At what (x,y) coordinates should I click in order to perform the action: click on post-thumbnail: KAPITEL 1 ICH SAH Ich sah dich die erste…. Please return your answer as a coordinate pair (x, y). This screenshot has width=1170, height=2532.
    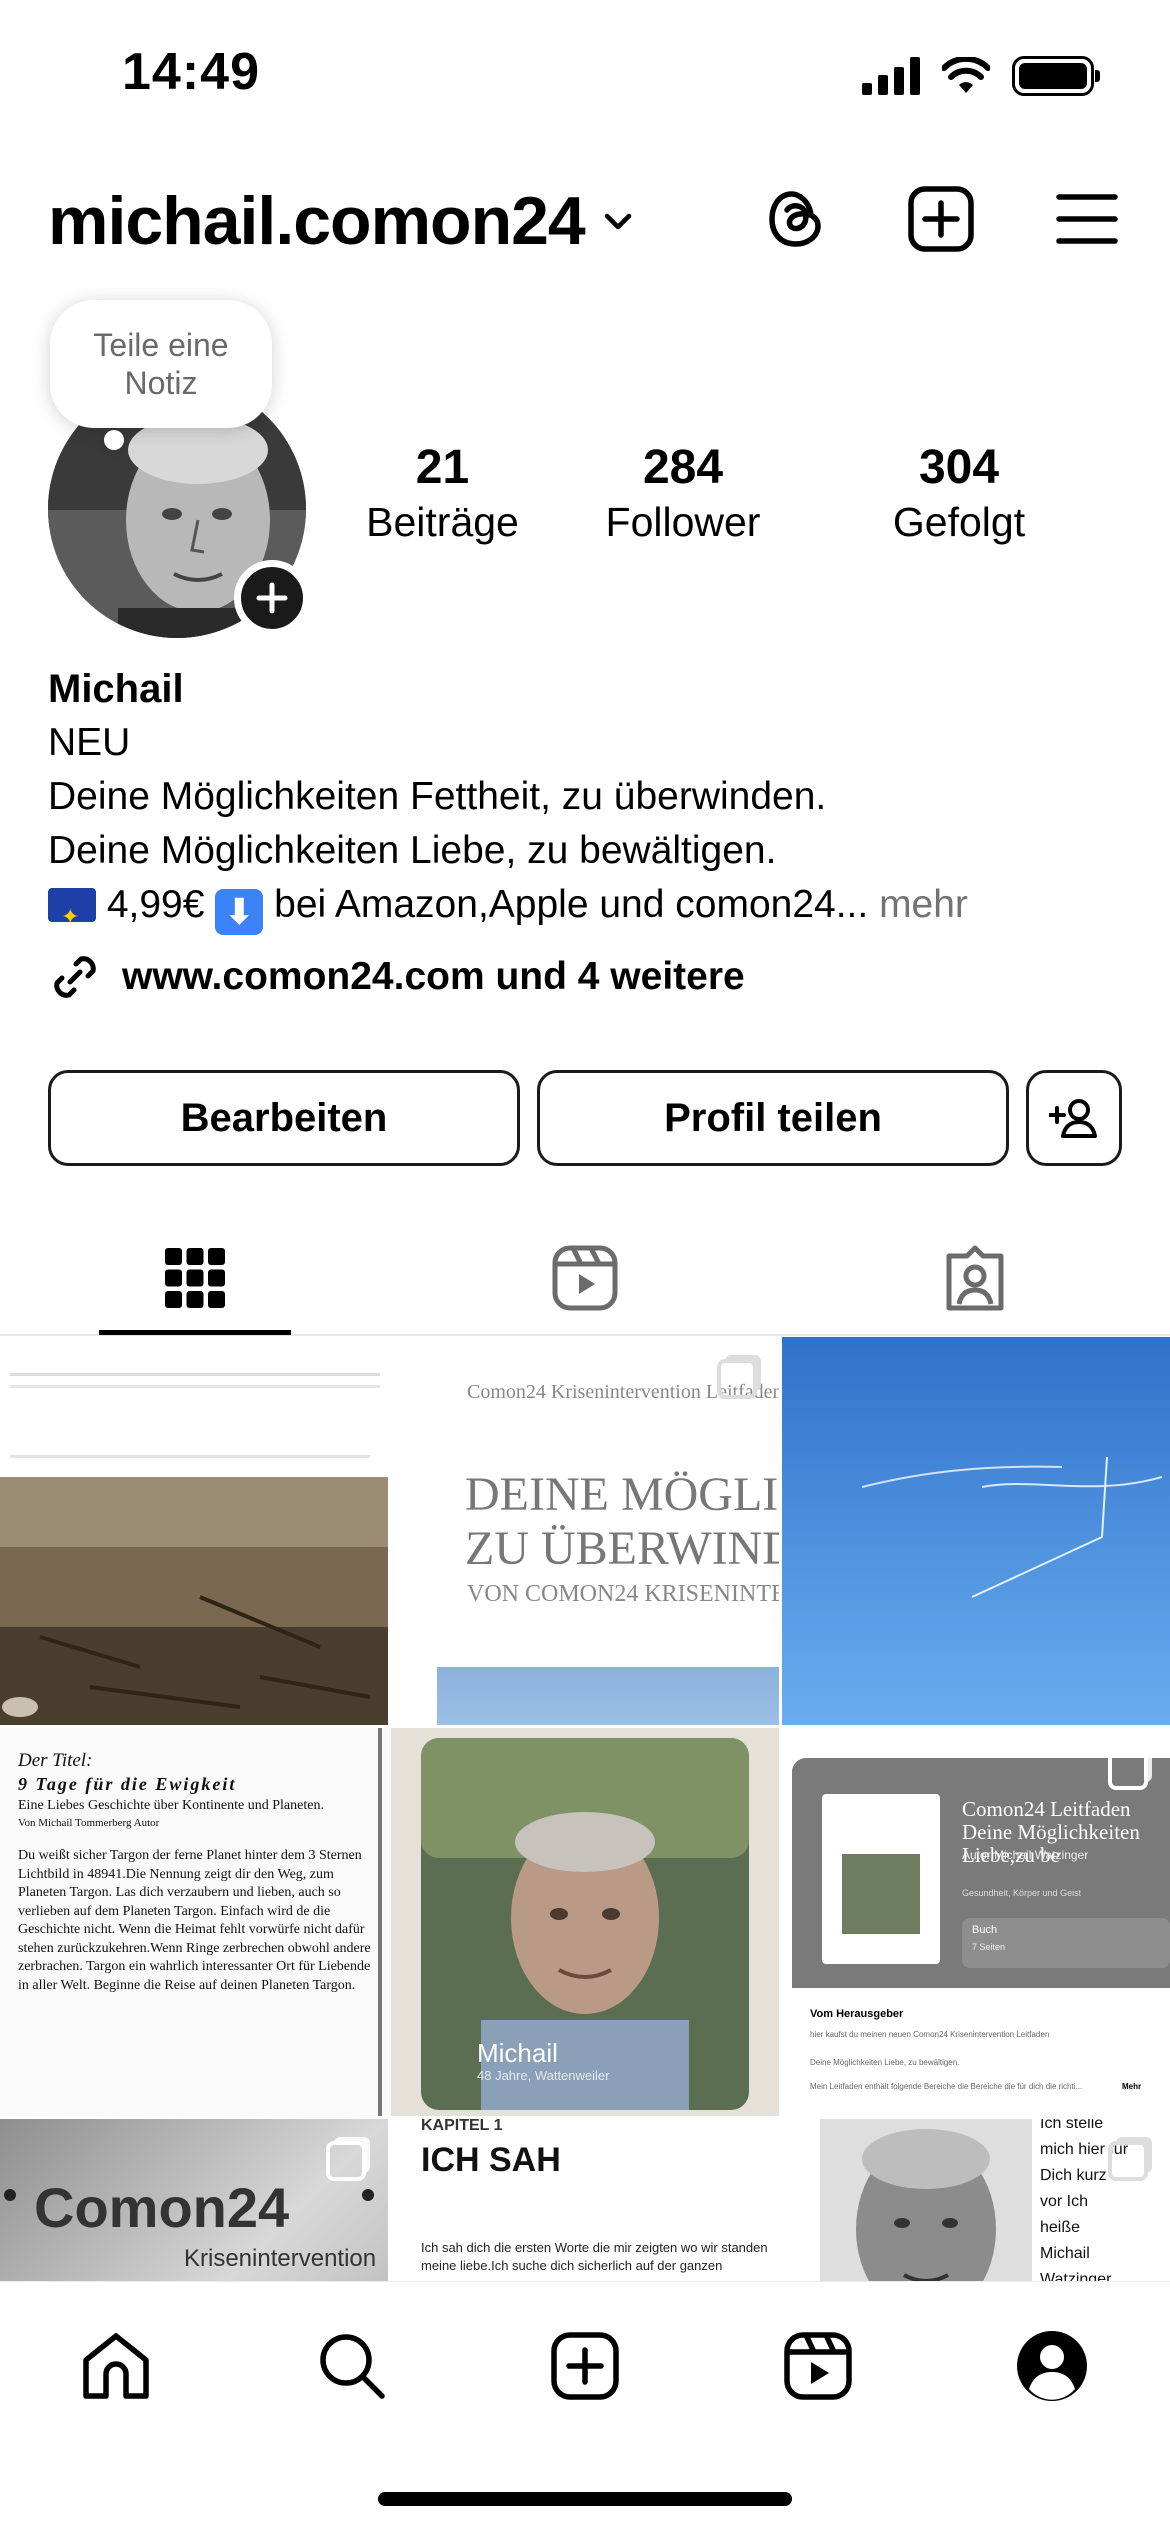
    Looking at the image, I should click on (585, 2200).